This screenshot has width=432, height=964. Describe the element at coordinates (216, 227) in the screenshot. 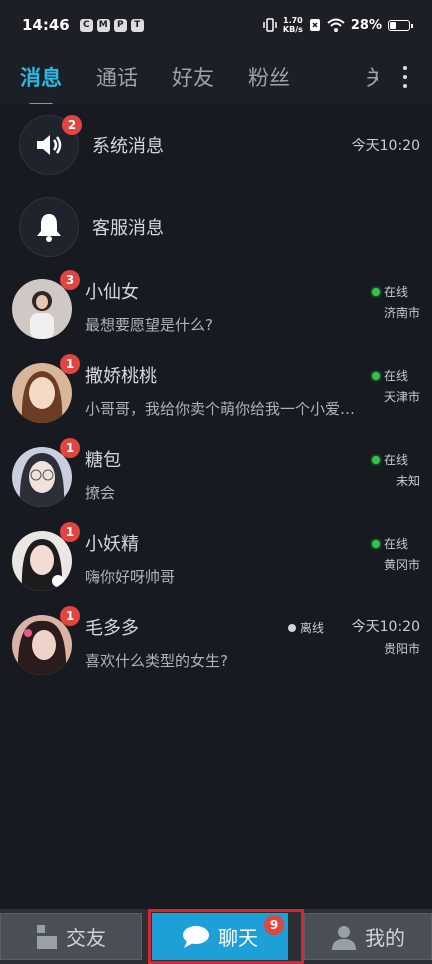

I see `customer-service-row: 客服消息` at that location.